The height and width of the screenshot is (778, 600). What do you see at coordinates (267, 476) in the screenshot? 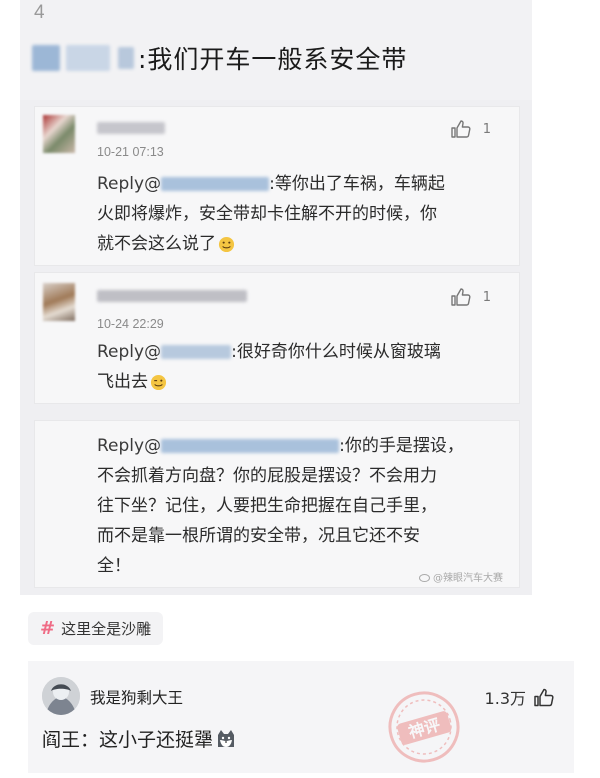
I see `reply-line-text: 不会抓着方向盘？你的屁股是摆设？不会用力` at bounding box center [267, 476].